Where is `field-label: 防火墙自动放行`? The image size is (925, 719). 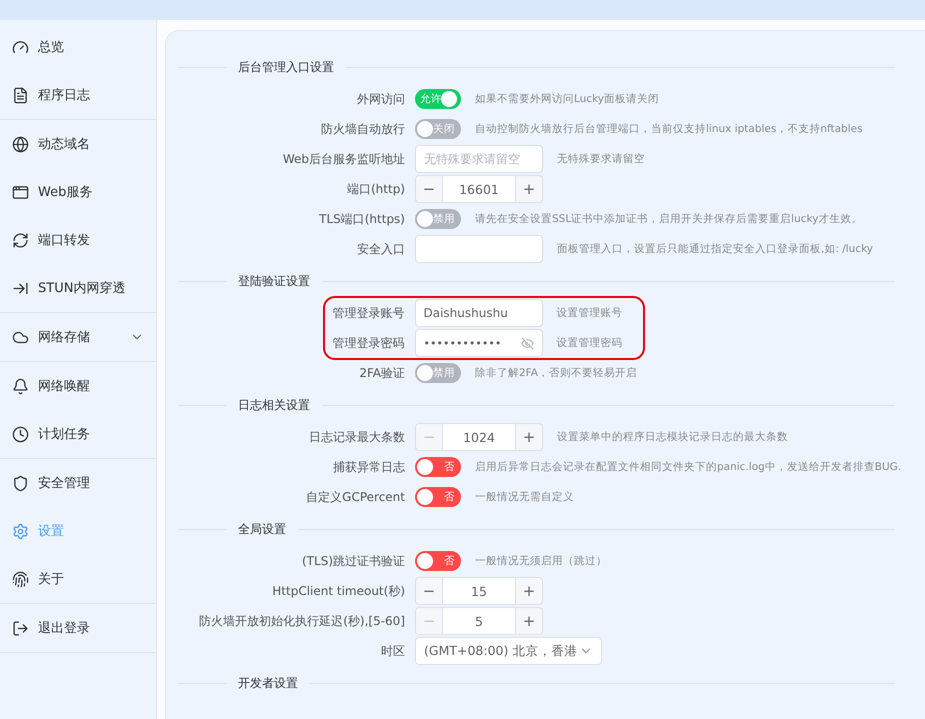
field-label: 防火墙自动放行 is located at coordinates (362, 129).